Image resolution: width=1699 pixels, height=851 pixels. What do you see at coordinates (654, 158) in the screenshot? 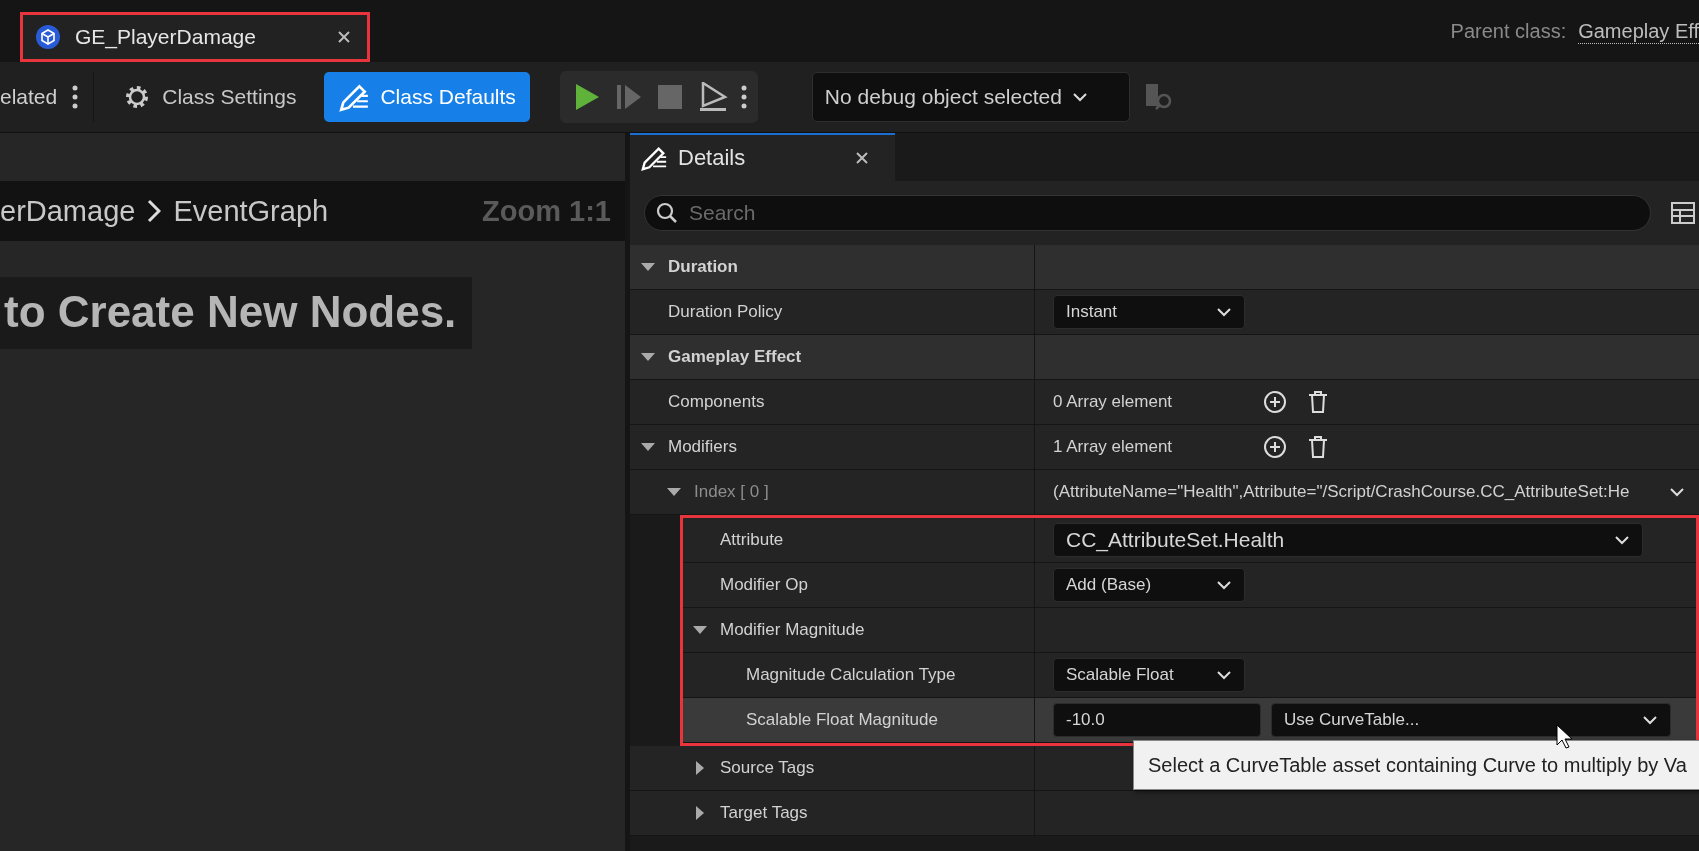
I see `pencil-icon` at bounding box center [654, 158].